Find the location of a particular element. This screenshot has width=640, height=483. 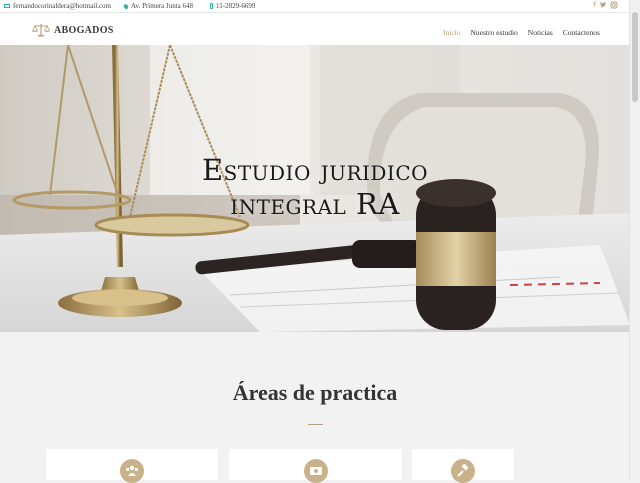

brand-logo: ABOGADOS is located at coordinates (73, 30).